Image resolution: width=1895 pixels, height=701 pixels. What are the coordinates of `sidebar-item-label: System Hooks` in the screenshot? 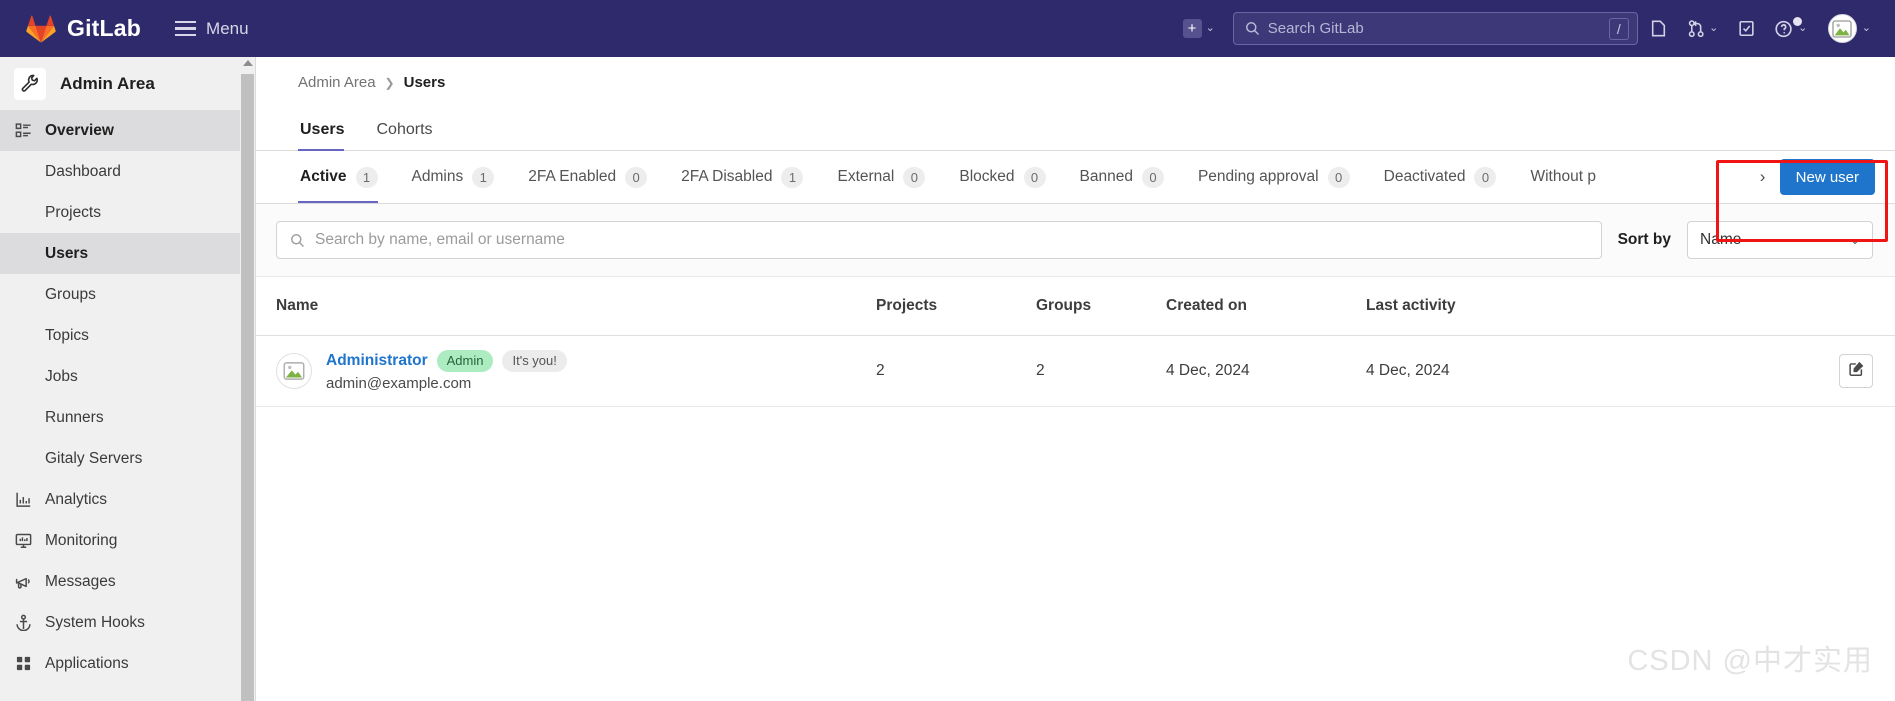 It's located at (95, 622).